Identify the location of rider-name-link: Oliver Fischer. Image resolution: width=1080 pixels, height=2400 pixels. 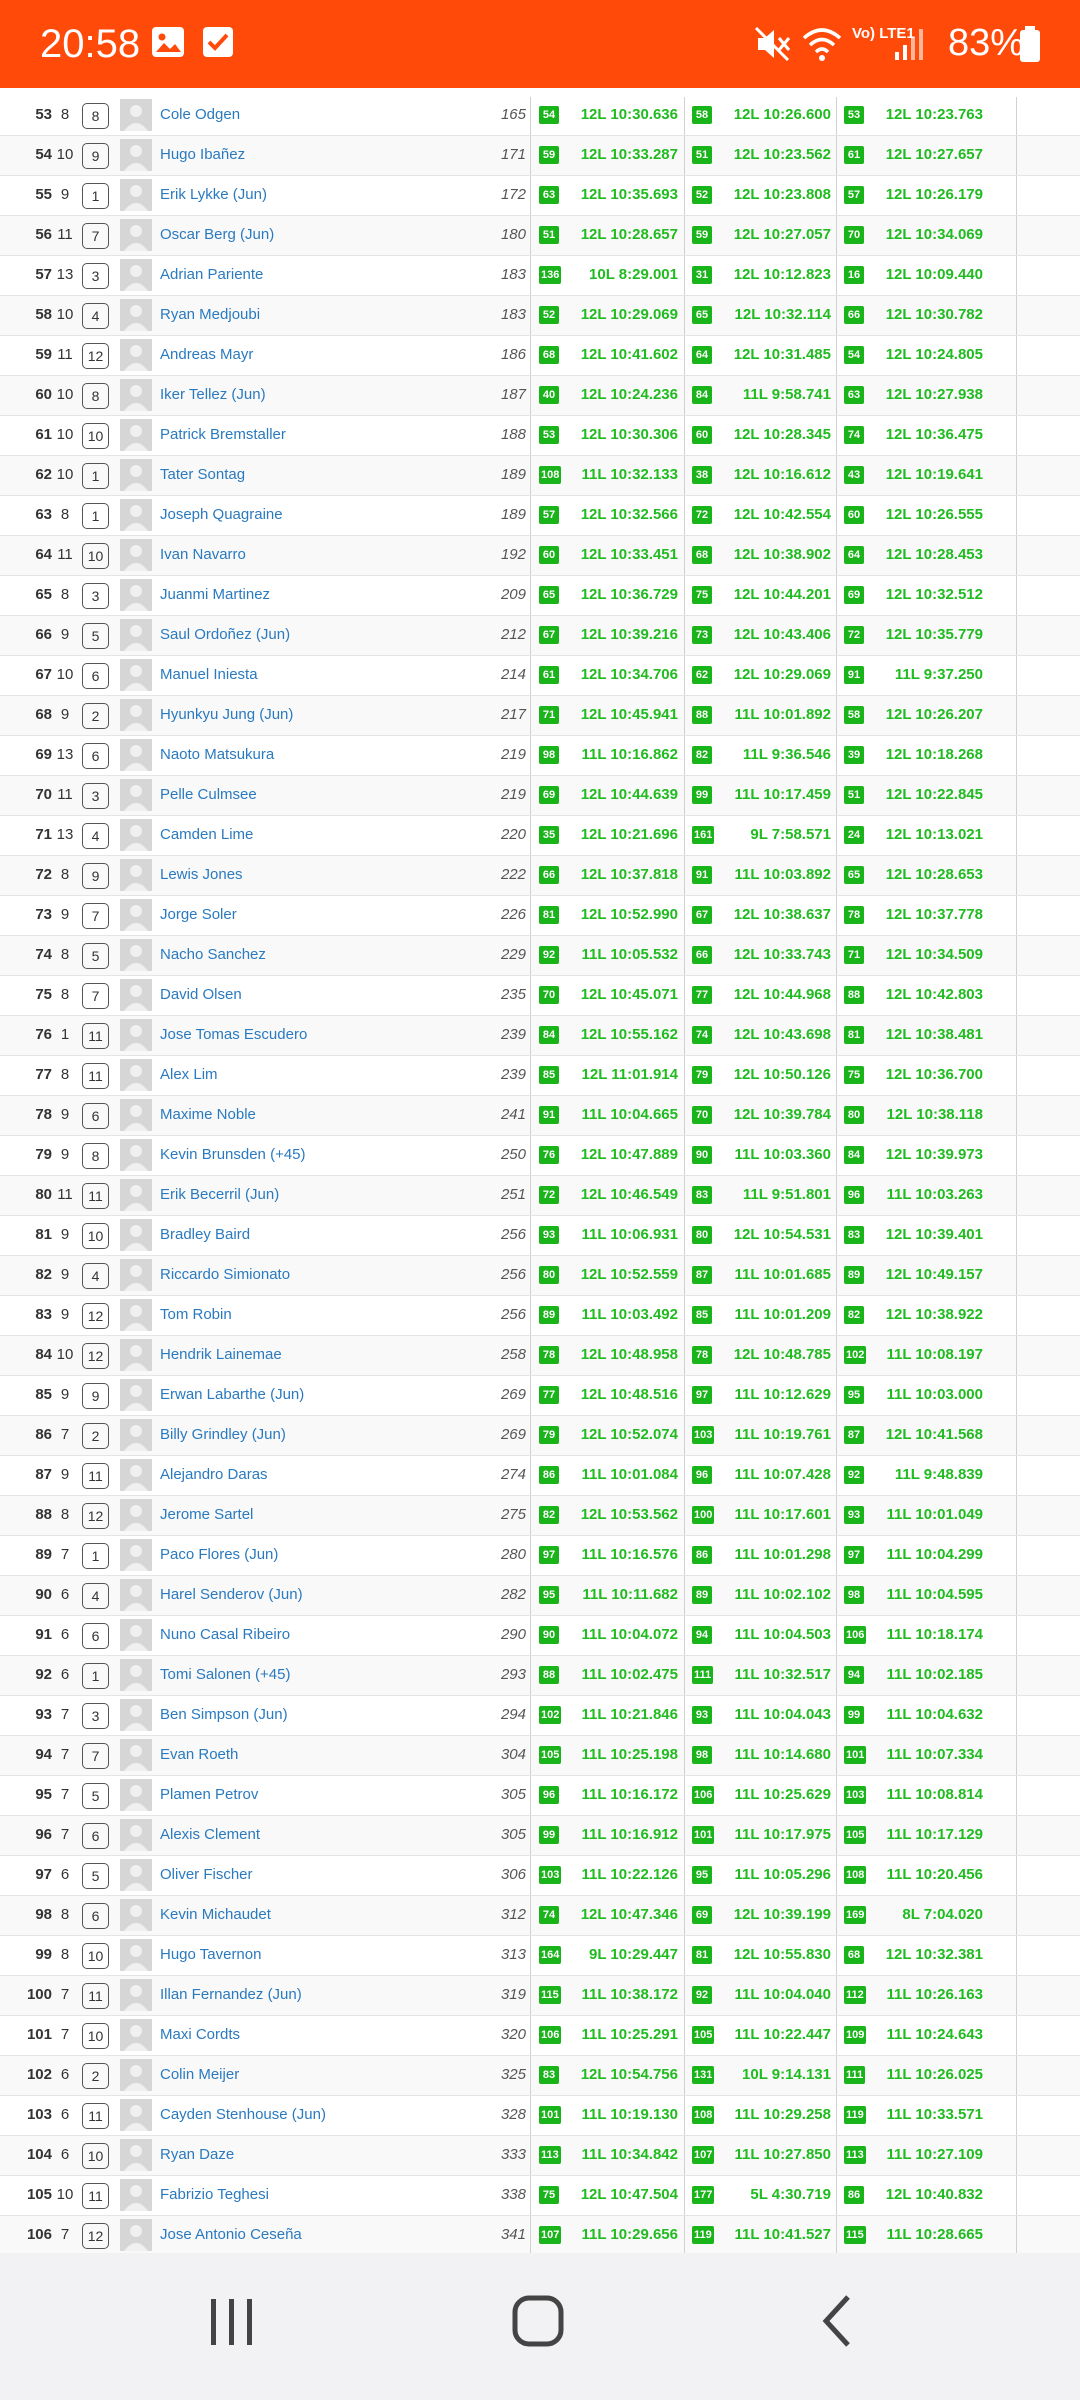
(325, 1875).